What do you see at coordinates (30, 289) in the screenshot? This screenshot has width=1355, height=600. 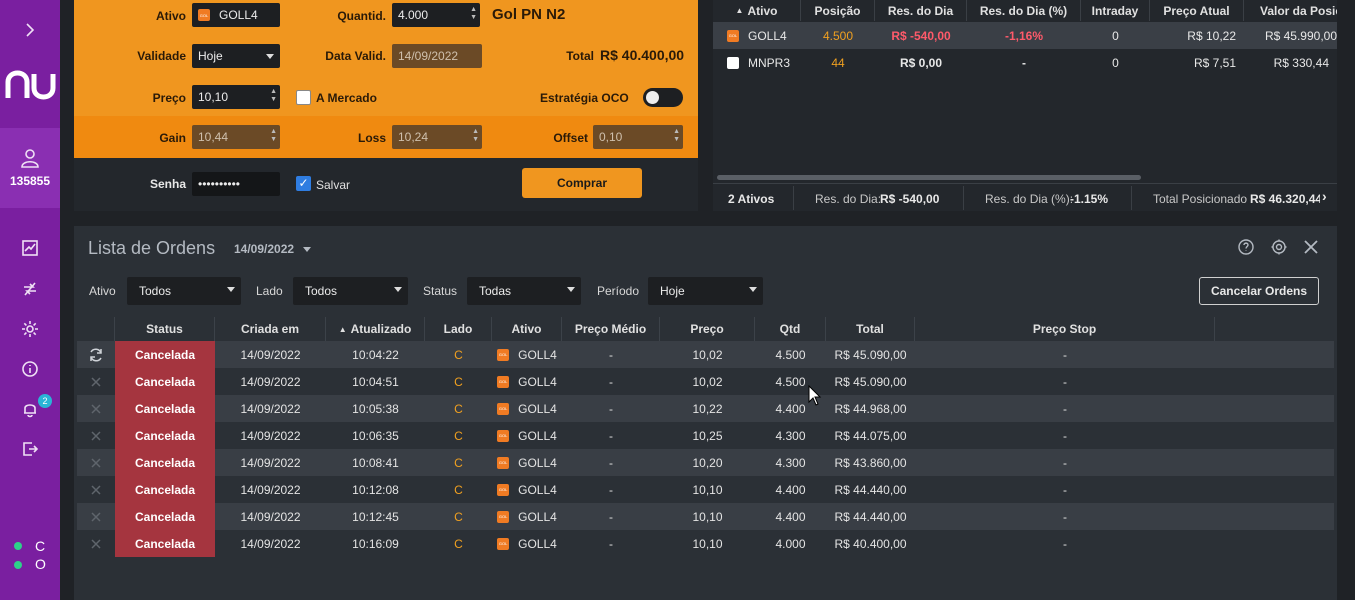 I see `transfer-icon` at bounding box center [30, 289].